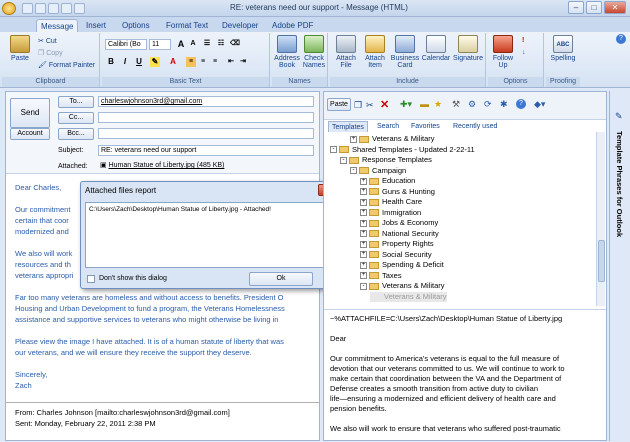 This screenshot has width=630, height=442. I want to click on tree-node: + Social Security, so click(396, 255).